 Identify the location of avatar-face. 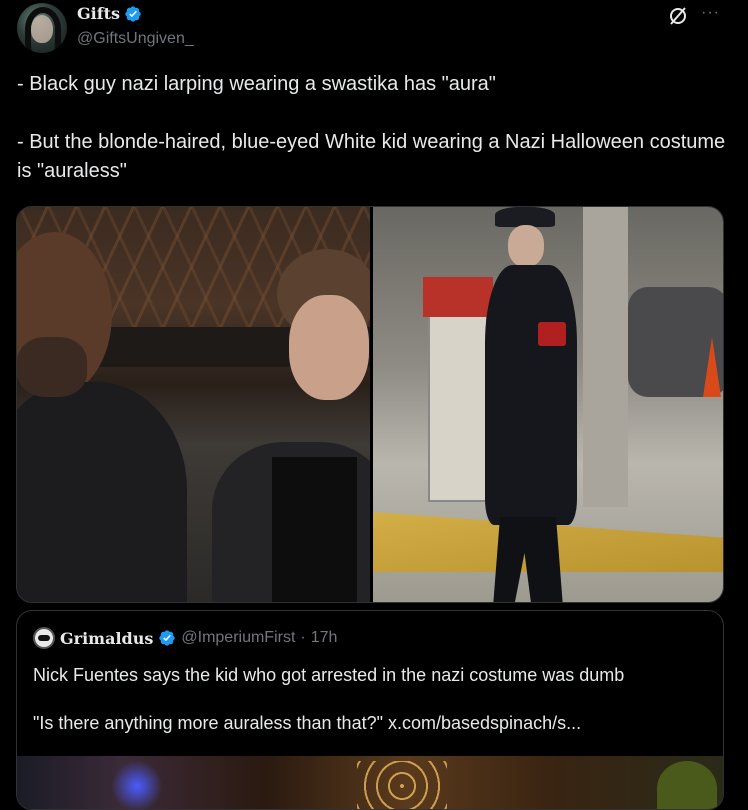
(42, 29).